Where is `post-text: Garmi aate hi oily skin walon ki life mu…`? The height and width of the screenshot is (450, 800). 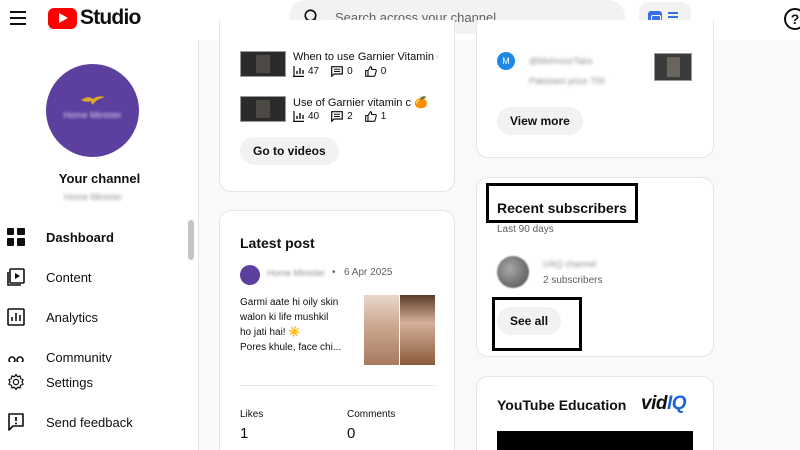 post-text: Garmi aate hi oily skin walon ki life mu… is located at coordinates (297, 325).